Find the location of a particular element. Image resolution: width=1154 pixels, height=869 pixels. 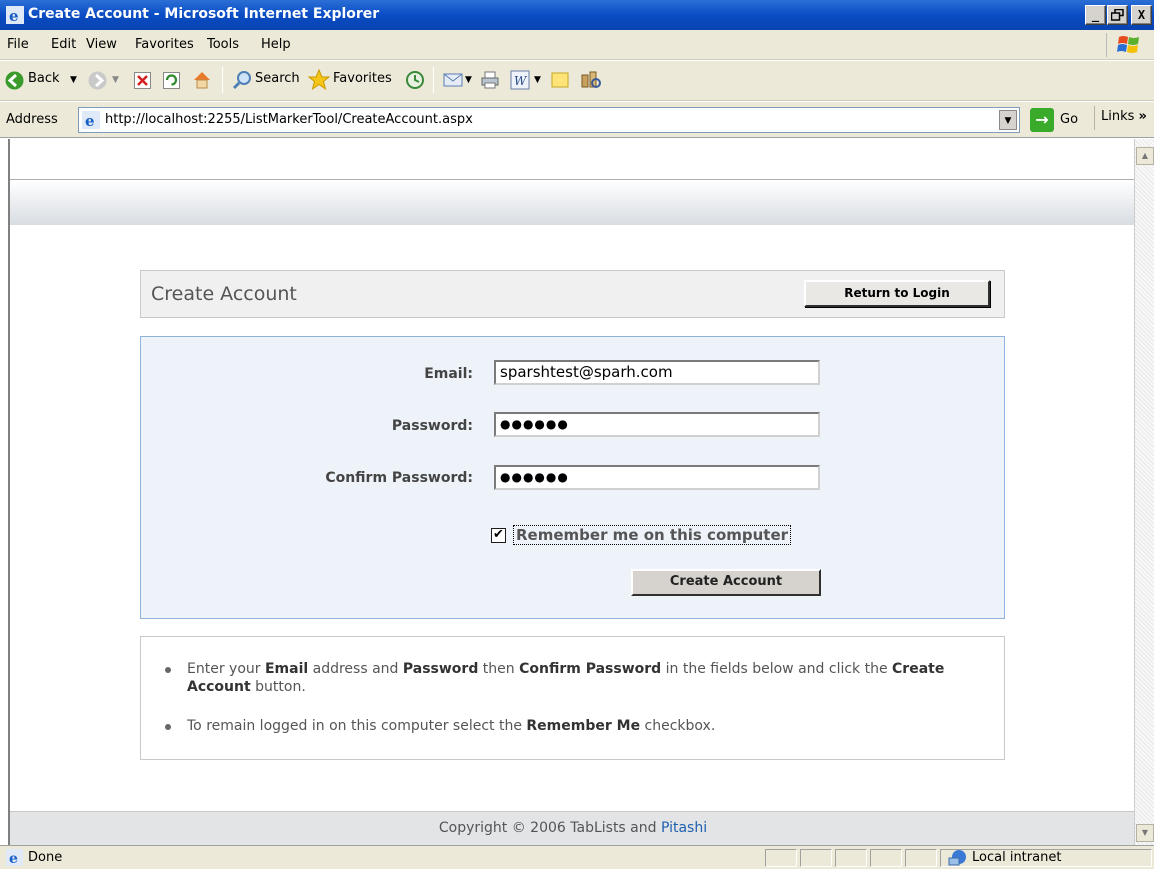

search-icon is located at coordinates (242, 80).